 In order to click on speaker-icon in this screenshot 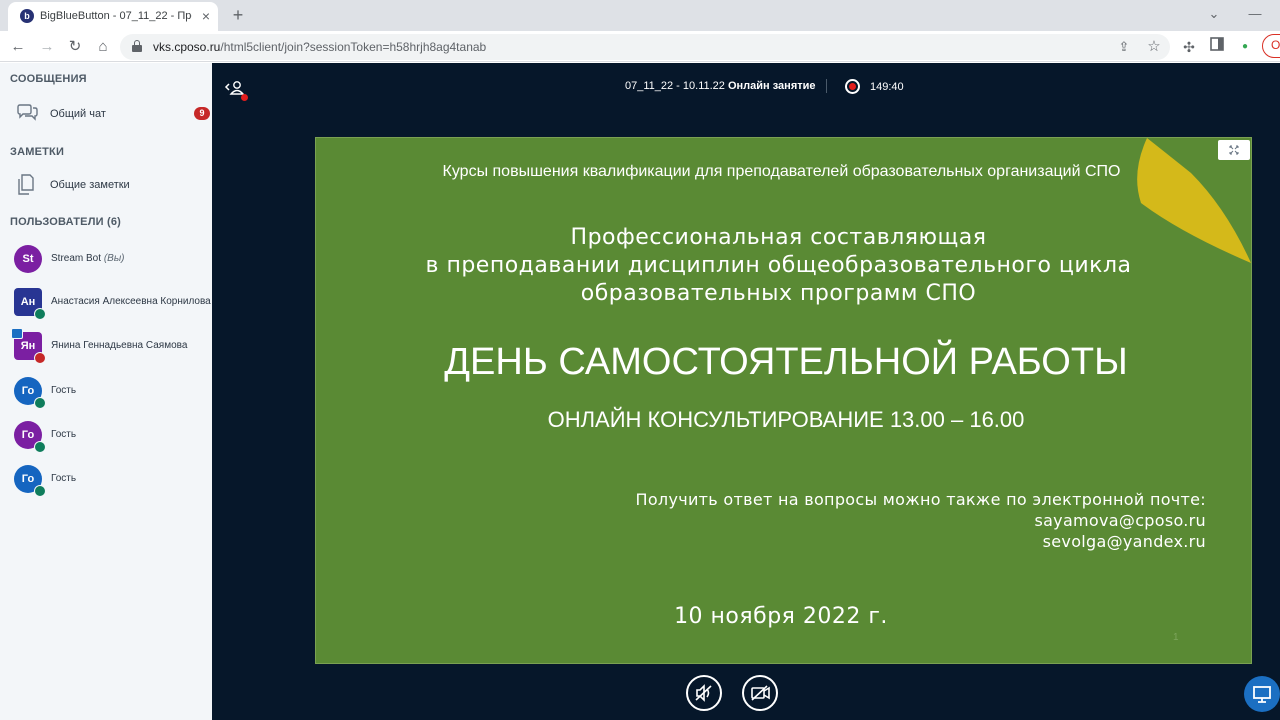, I will do `click(703, 693)`.